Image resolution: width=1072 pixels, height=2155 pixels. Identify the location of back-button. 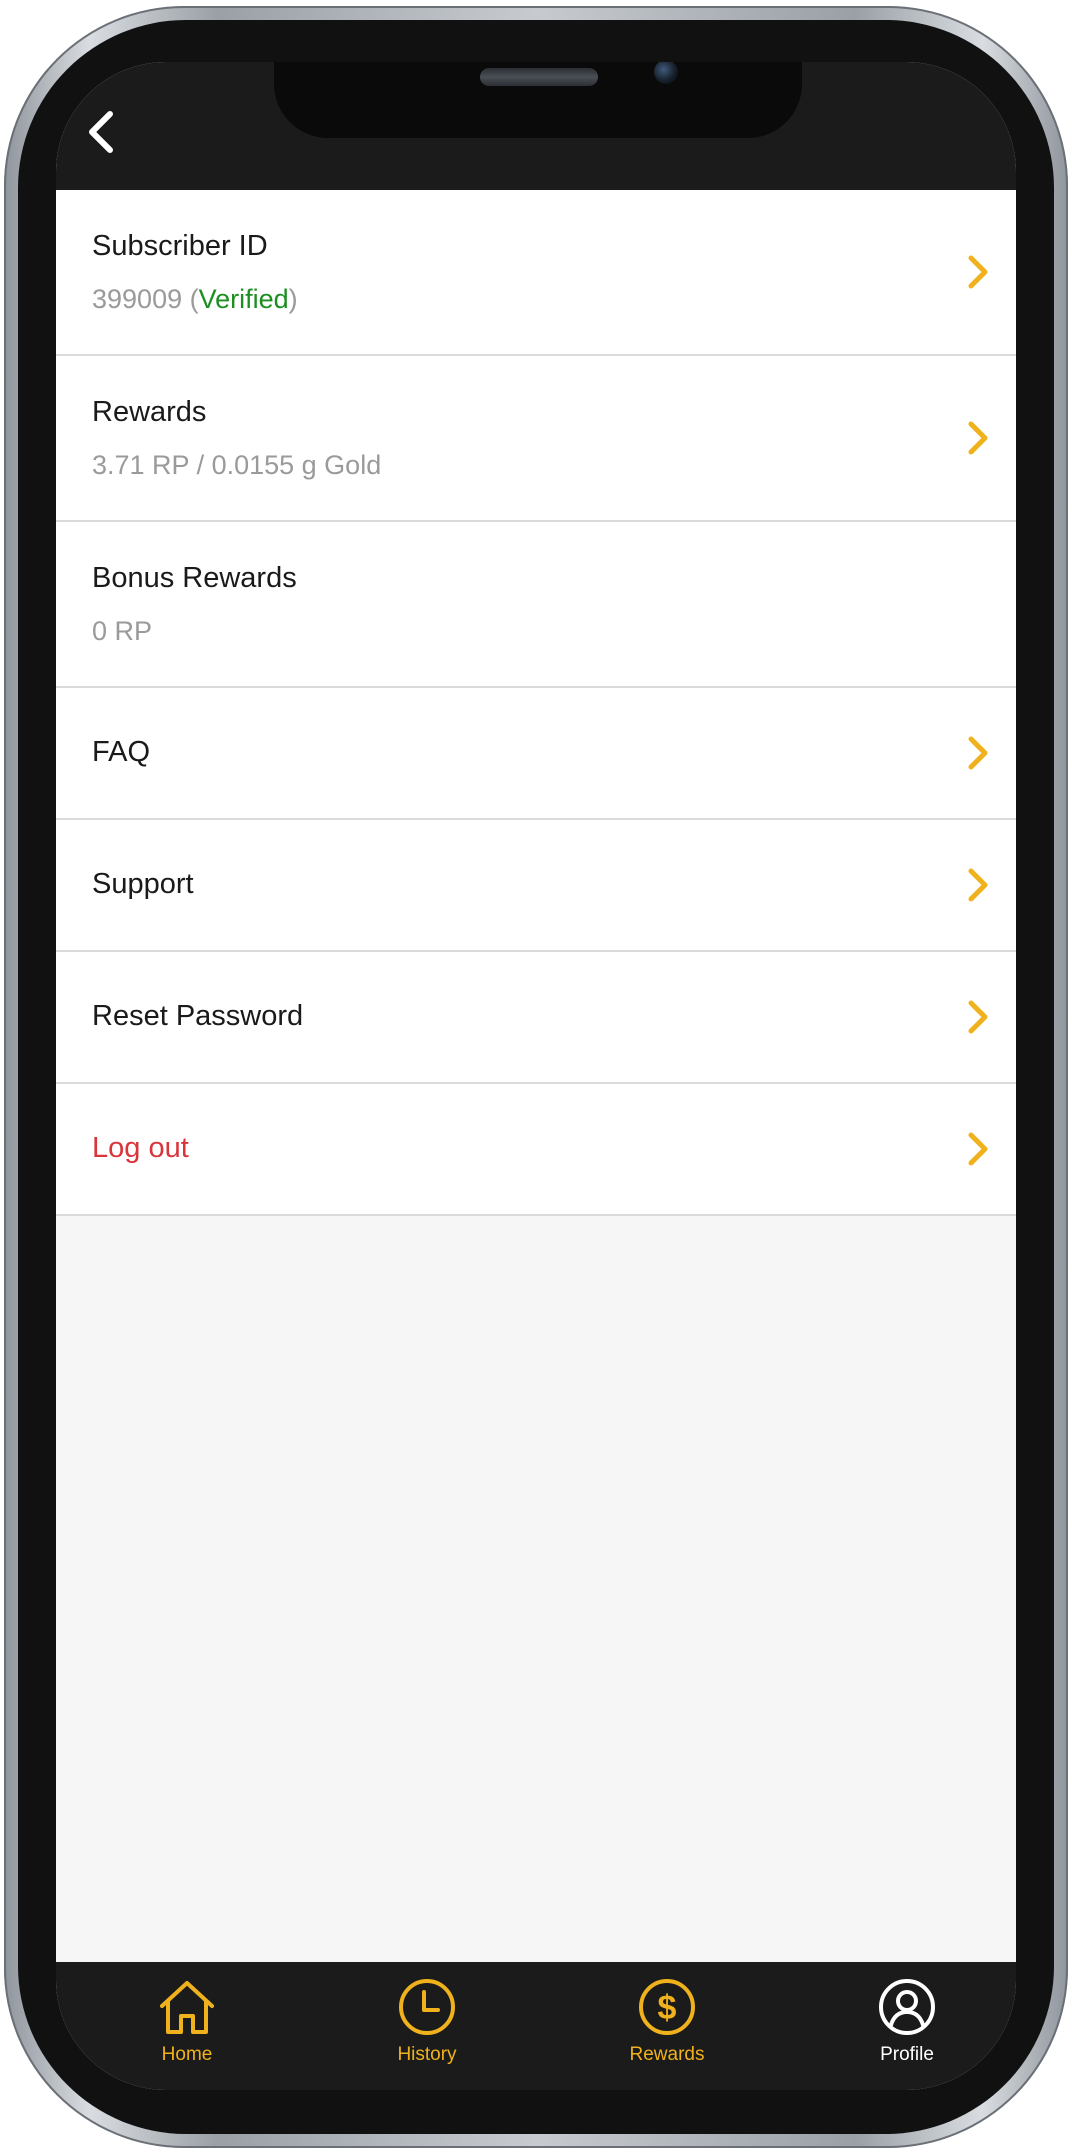
(104, 132).